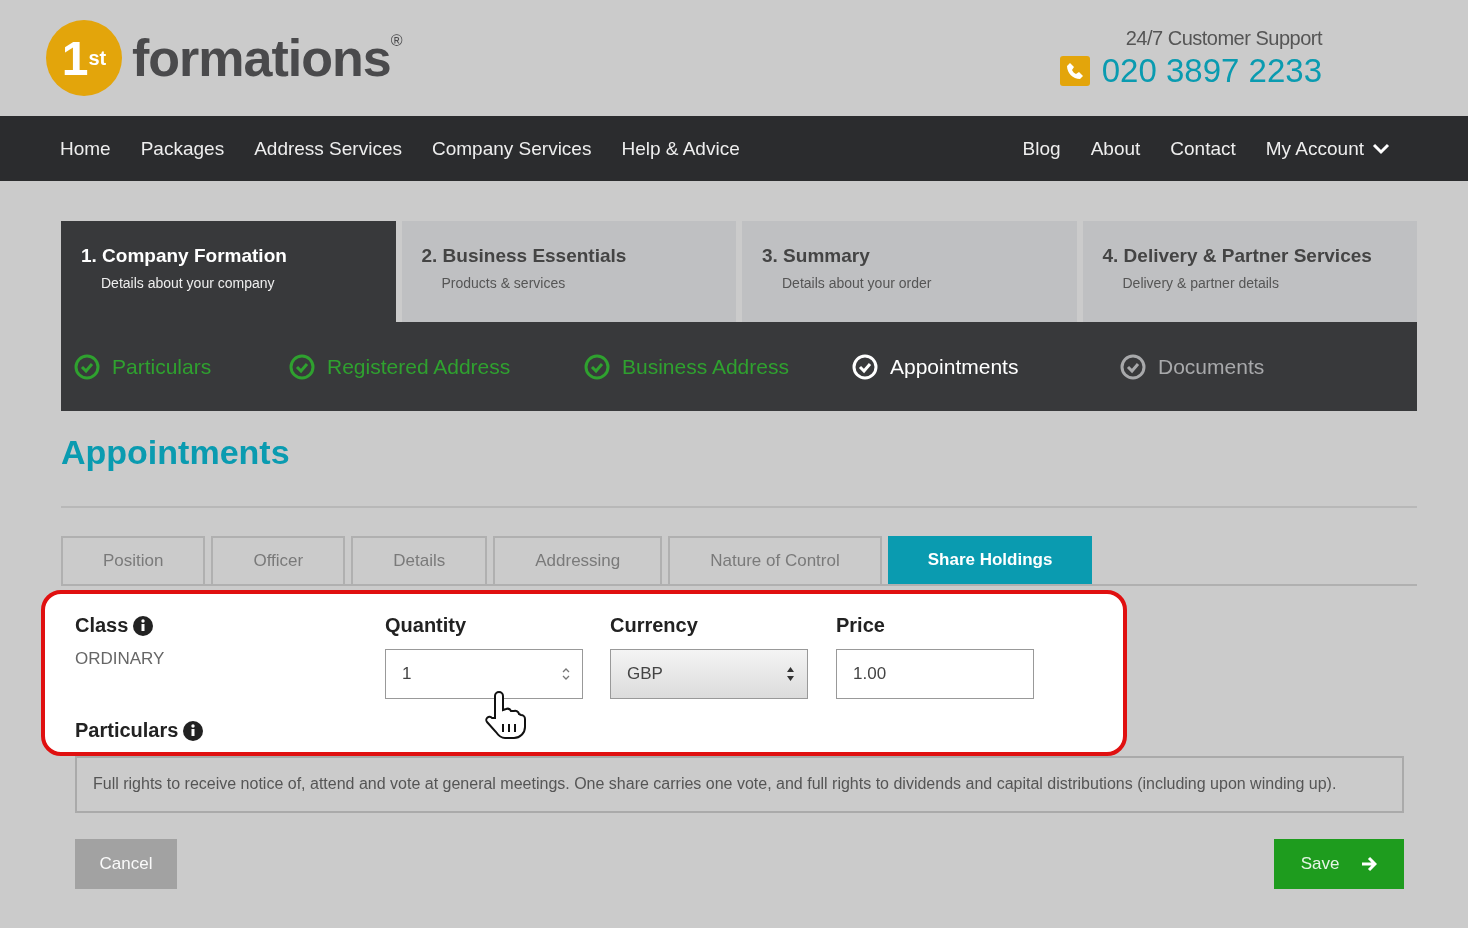 The width and height of the screenshot is (1468, 928). Describe the element at coordinates (990, 560) in the screenshot. I see `form-tab: Share Holdings` at that location.